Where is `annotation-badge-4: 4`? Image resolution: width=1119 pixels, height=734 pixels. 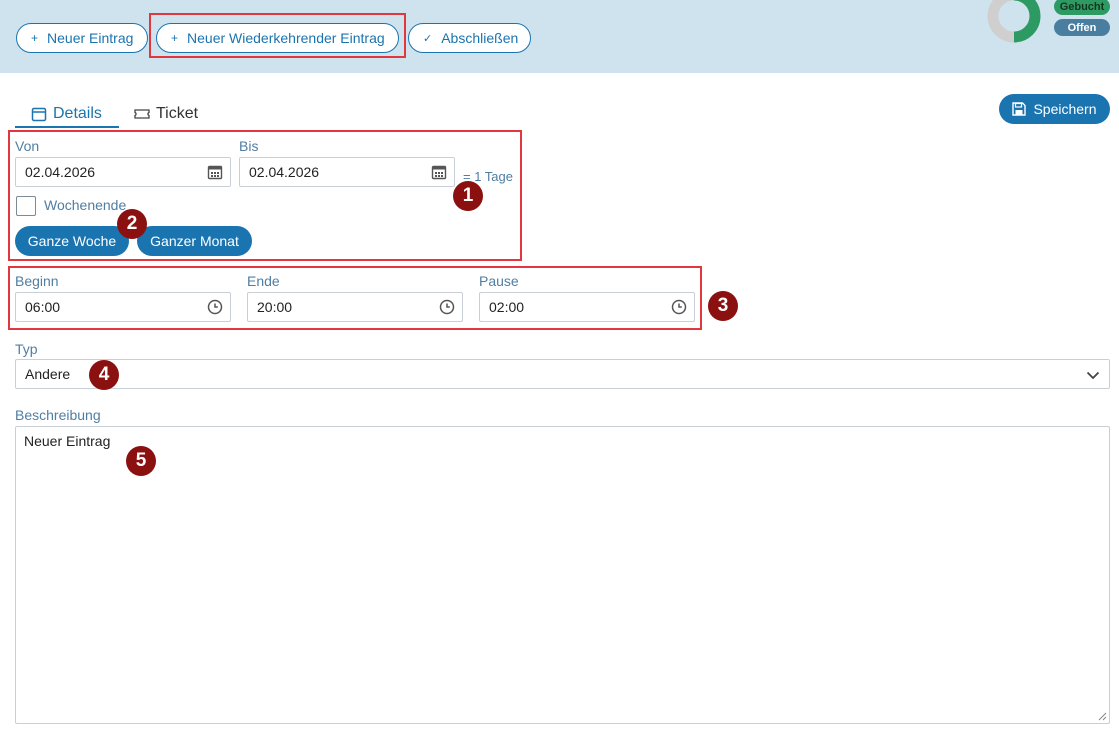
annotation-badge-4: 4 is located at coordinates (104, 375).